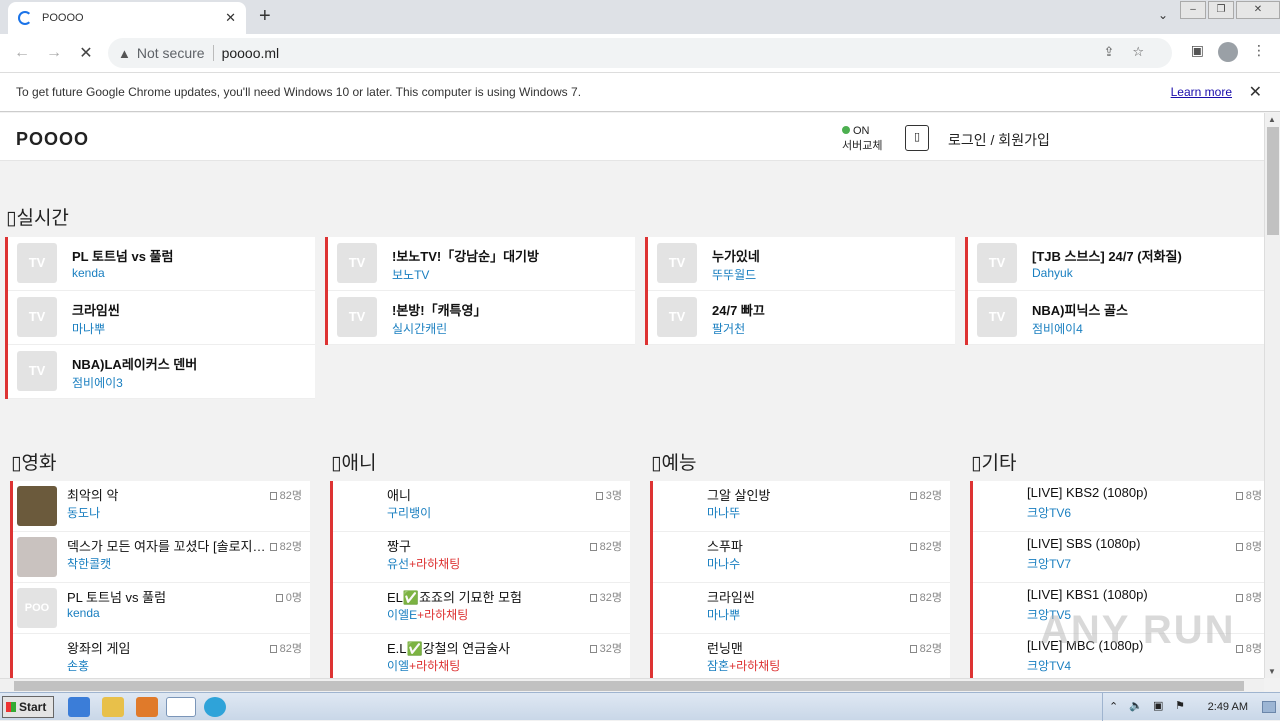  I want to click on live-stream-item: TV !보노TV!「강남순」대기방 보노TV, so click(481, 264).